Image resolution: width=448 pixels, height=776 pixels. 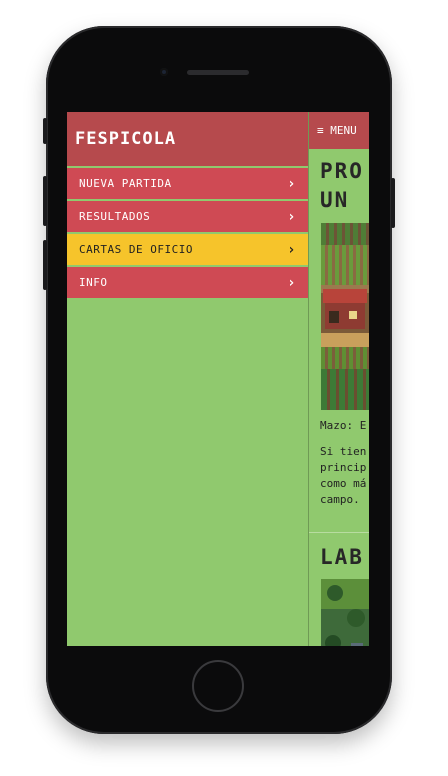 I want to click on app-logo: FESPICOLA, so click(x=187, y=139).